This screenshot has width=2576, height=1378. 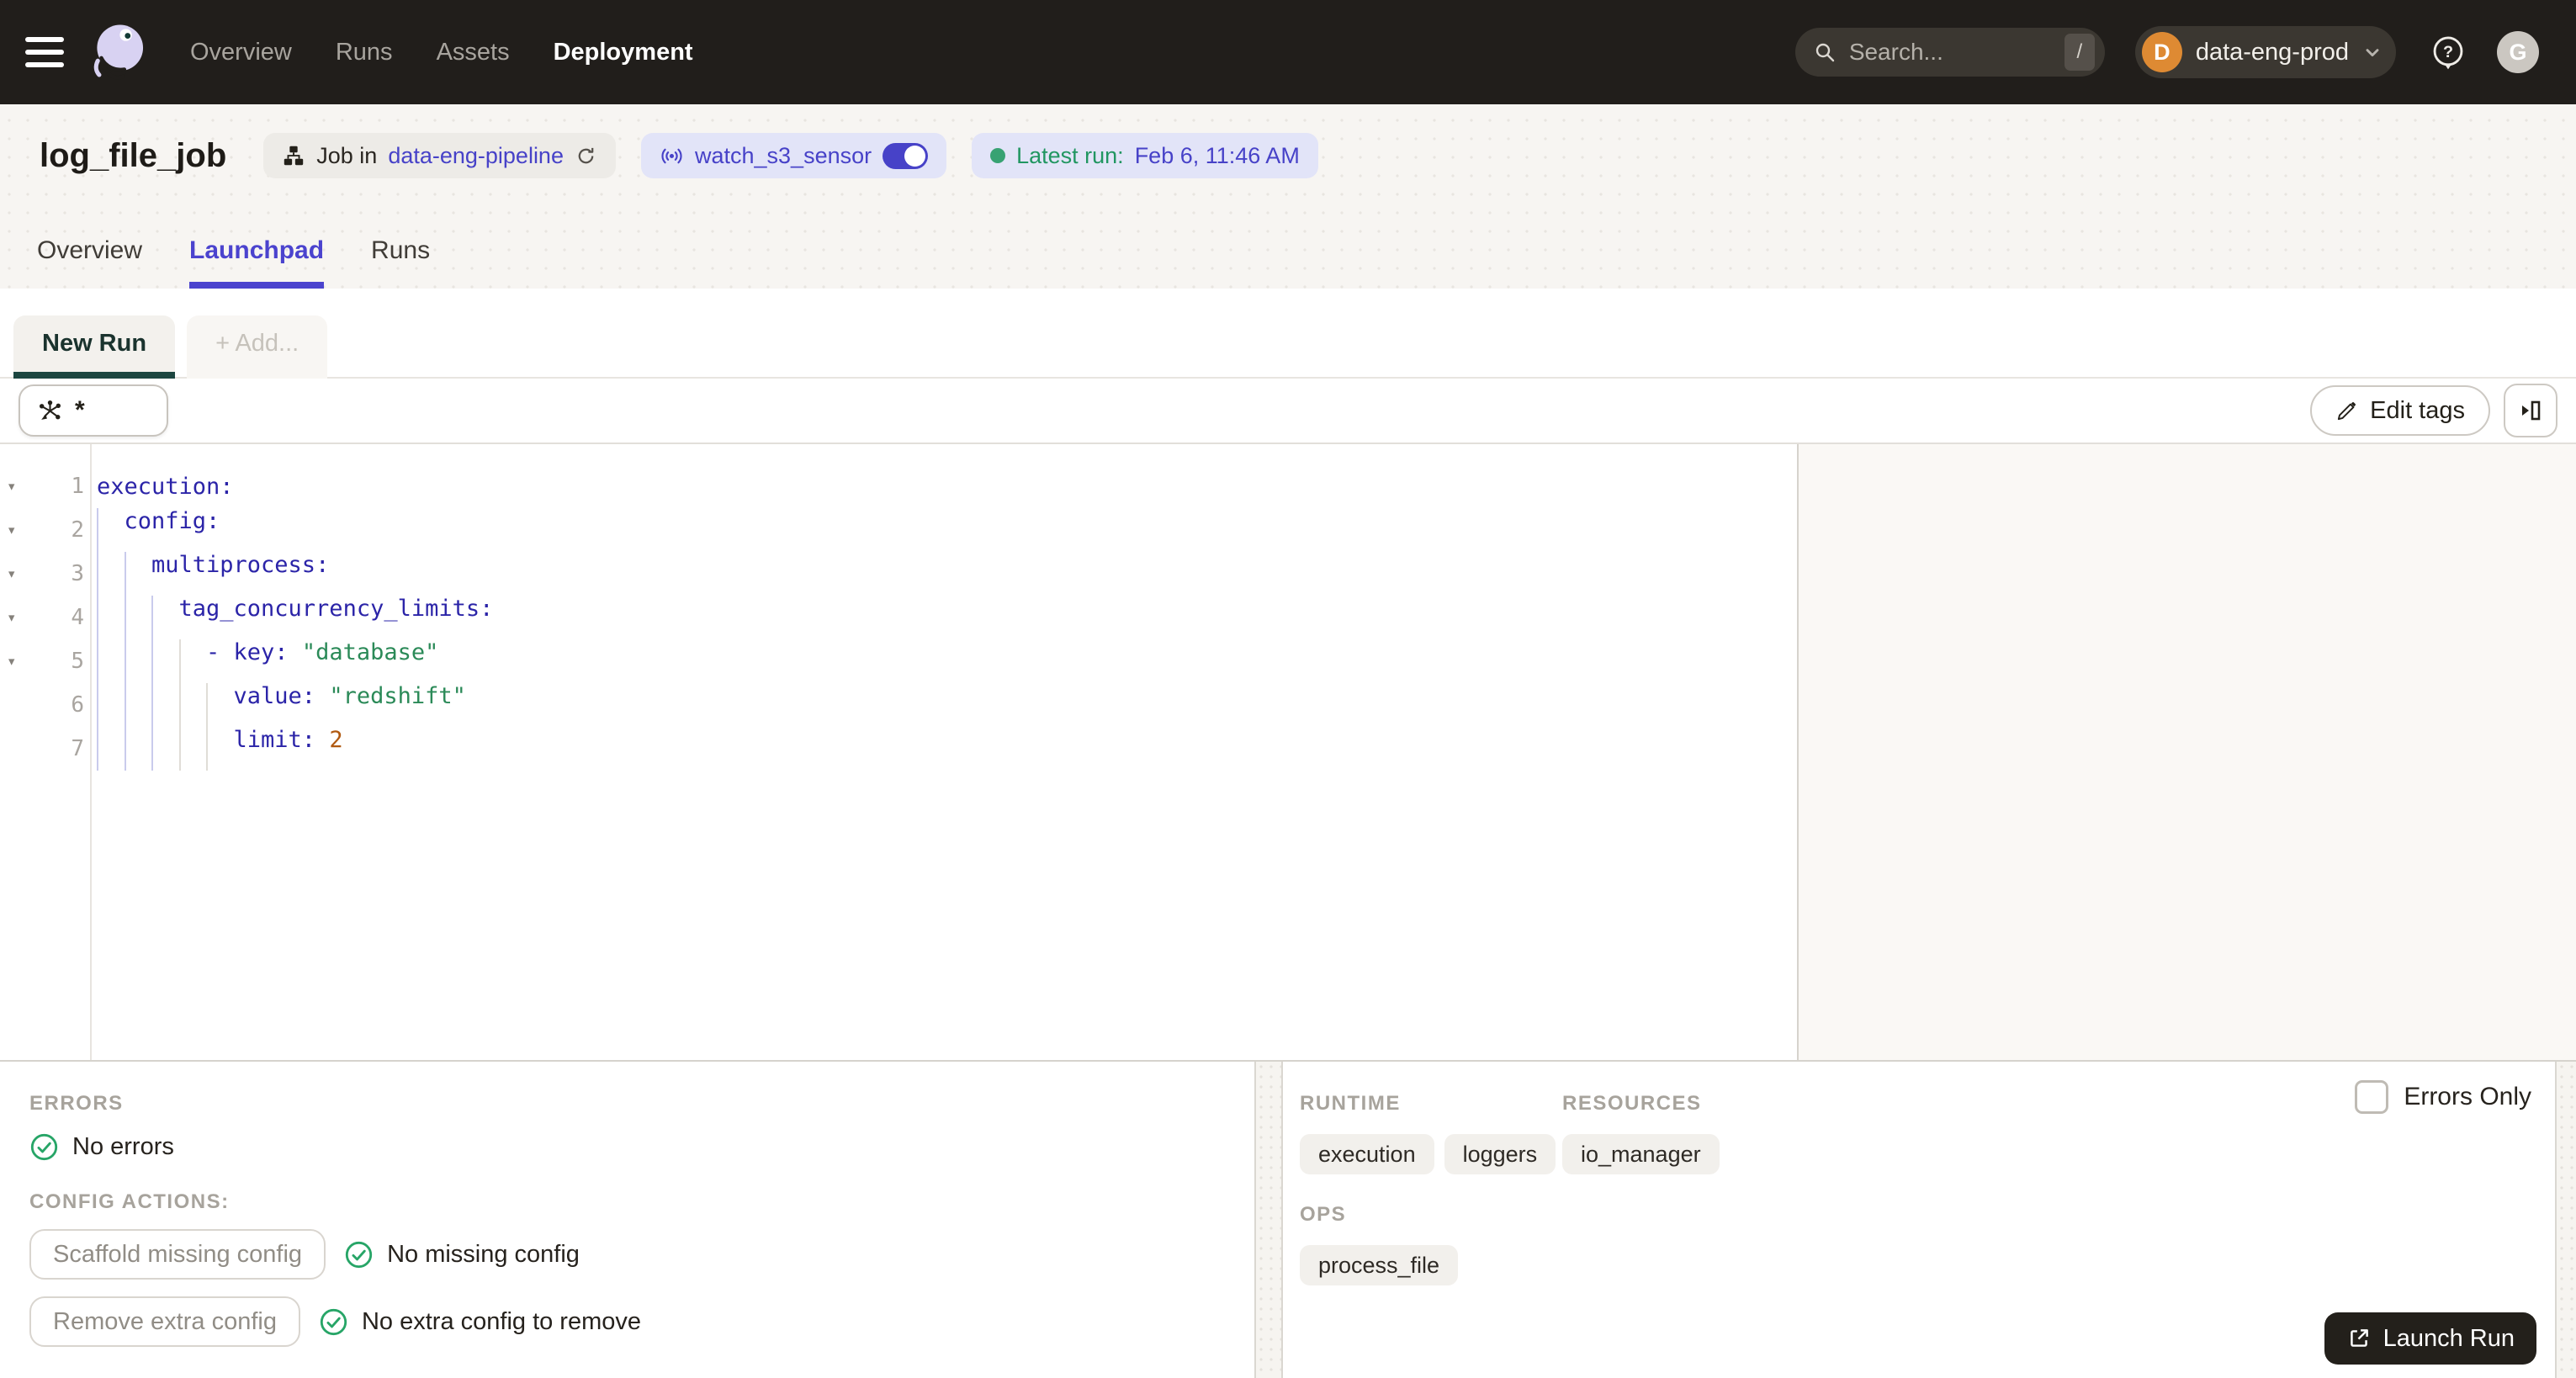 What do you see at coordinates (2430, 1338) in the screenshot?
I see `launch-run-button: Launch Run` at bounding box center [2430, 1338].